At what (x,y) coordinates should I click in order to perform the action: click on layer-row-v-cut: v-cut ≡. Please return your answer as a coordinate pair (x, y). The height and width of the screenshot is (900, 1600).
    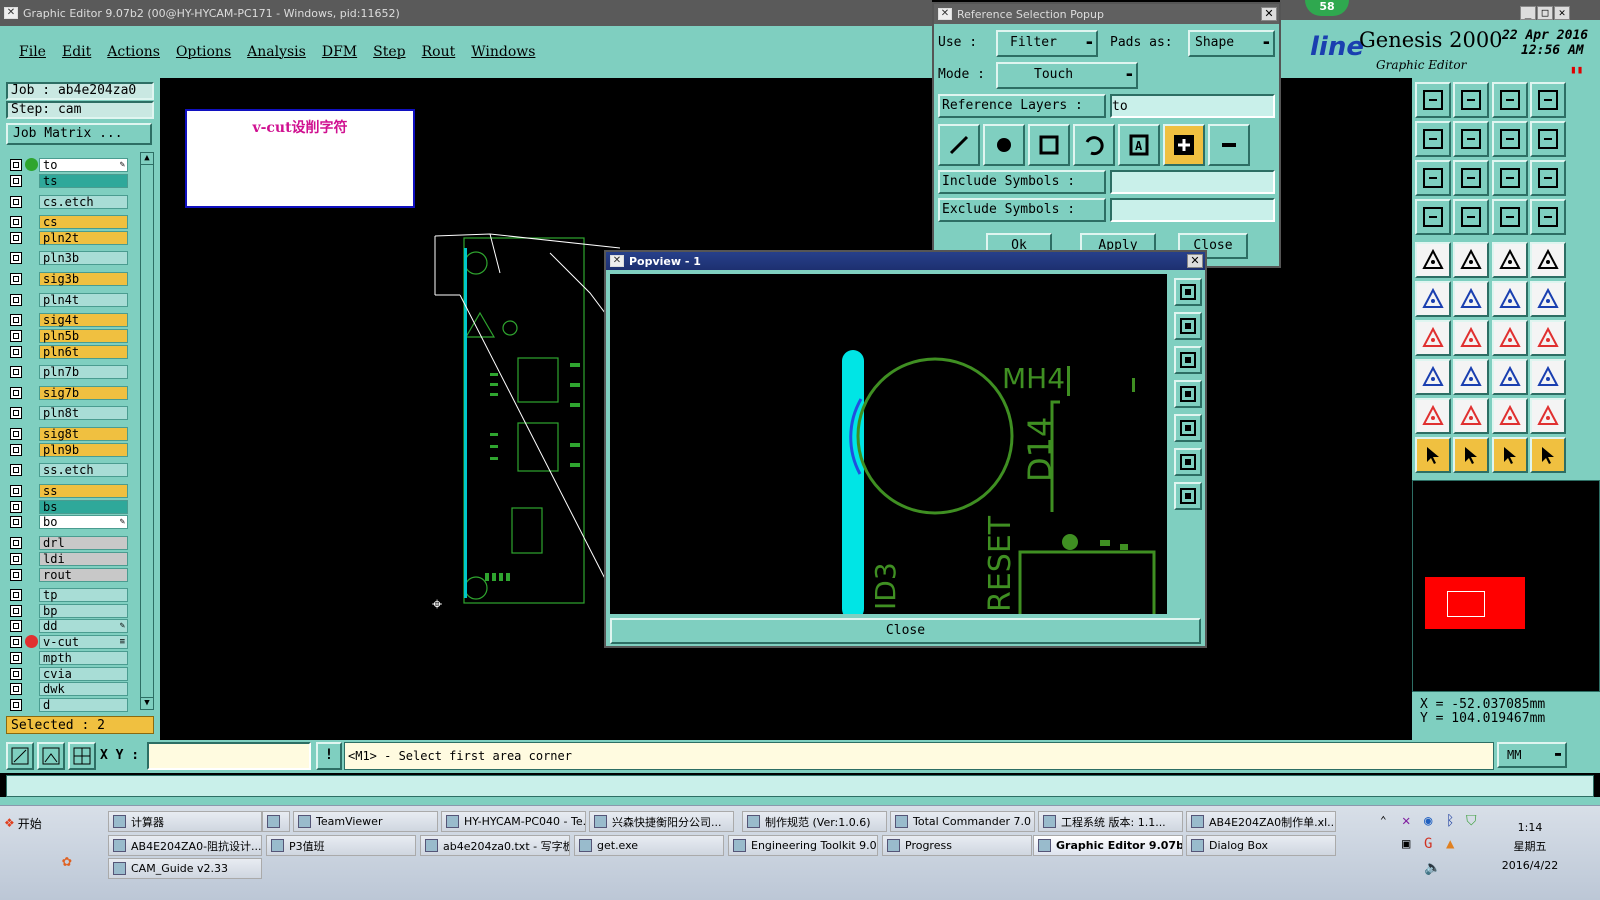
    Looking at the image, I should click on (69, 641).